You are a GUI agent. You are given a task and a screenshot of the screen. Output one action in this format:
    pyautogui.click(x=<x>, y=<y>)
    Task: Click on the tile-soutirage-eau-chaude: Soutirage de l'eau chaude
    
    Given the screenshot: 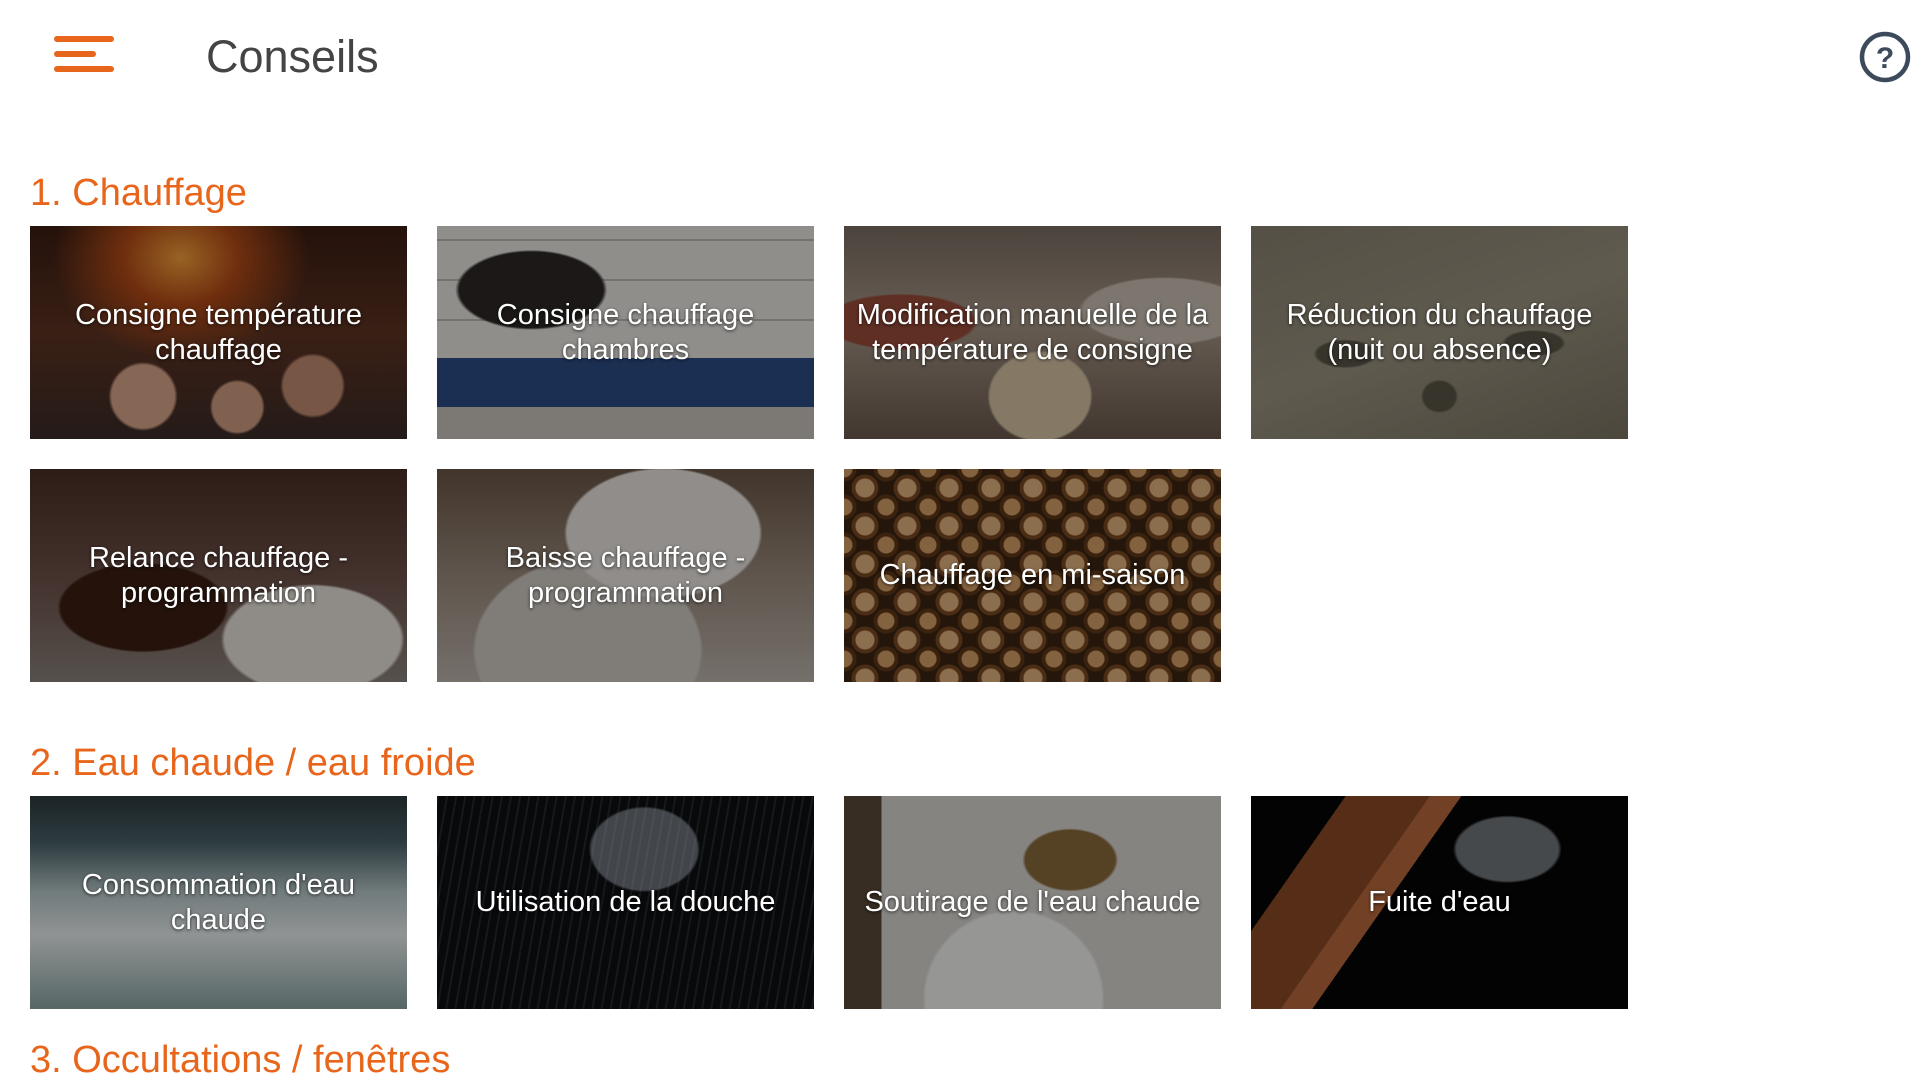 What is the action you would take?
    pyautogui.click(x=1032, y=902)
    